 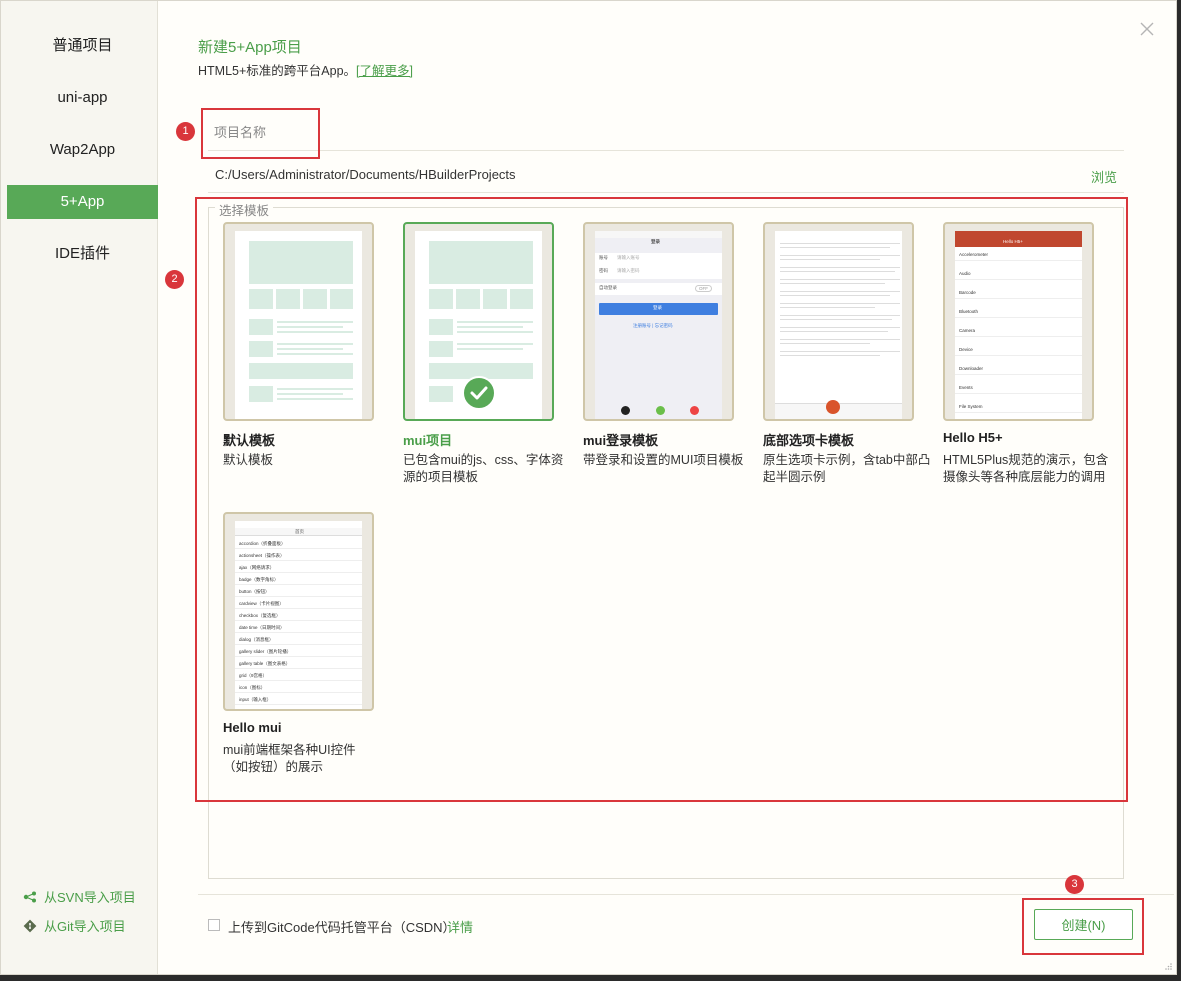 What do you see at coordinates (1147, 29) in the screenshot?
I see `close-icon` at bounding box center [1147, 29].